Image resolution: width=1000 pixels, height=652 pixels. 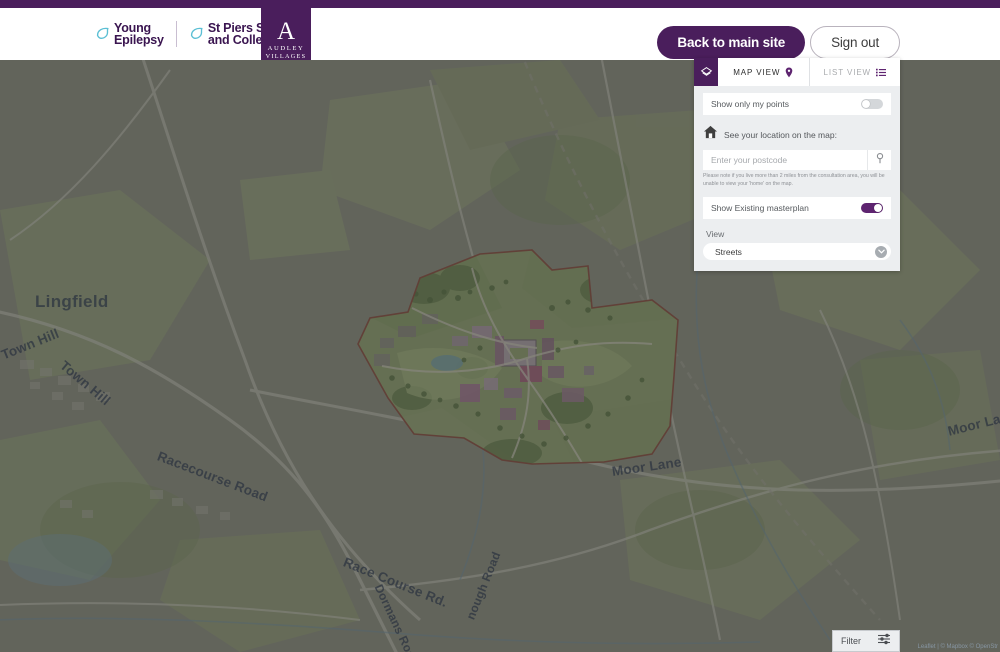 I want to click on tab-map-view: MAP VIEW, so click(x=764, y=72).